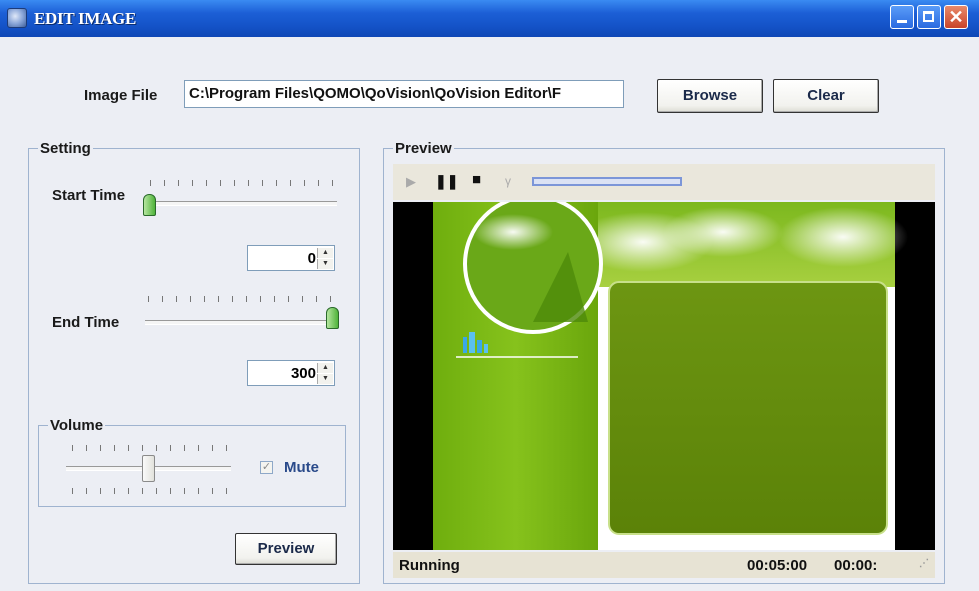 This screenshot has width=979, height=591. I want to click on status-text: Running, so click(429, 565).